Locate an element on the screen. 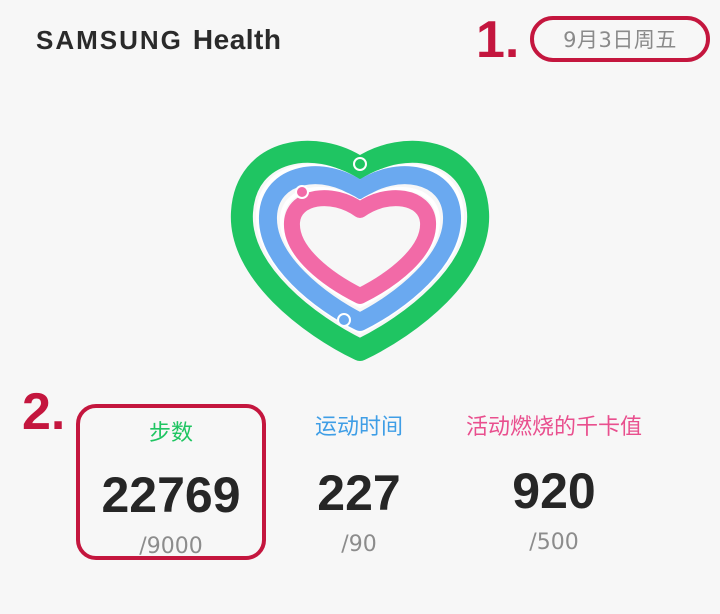  annotation-two: 2. is located at coordinates (44, 412).